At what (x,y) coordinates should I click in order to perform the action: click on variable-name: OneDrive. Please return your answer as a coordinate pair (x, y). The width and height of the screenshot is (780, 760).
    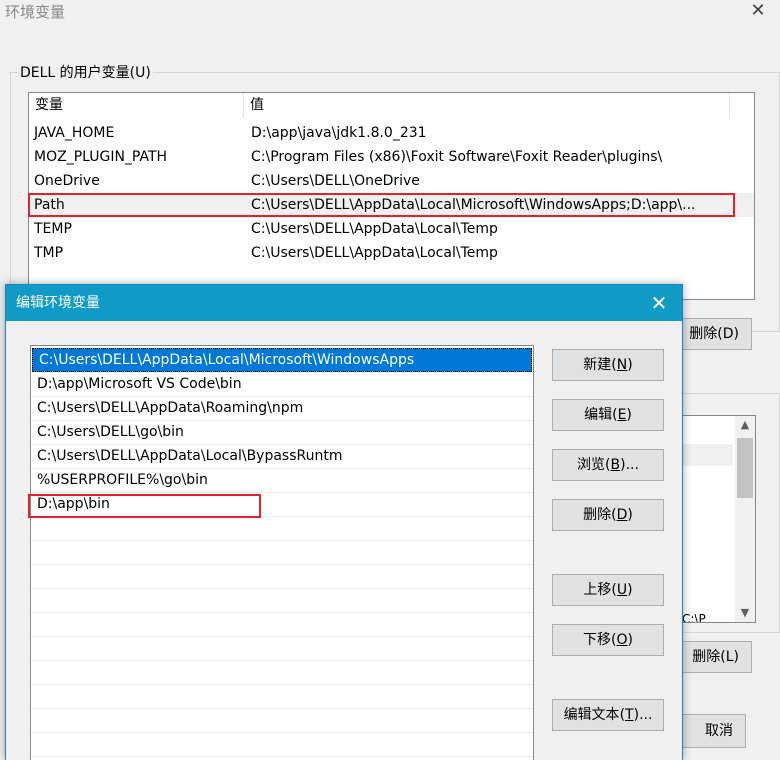
    Looking at the image, I should click on (67, 181).